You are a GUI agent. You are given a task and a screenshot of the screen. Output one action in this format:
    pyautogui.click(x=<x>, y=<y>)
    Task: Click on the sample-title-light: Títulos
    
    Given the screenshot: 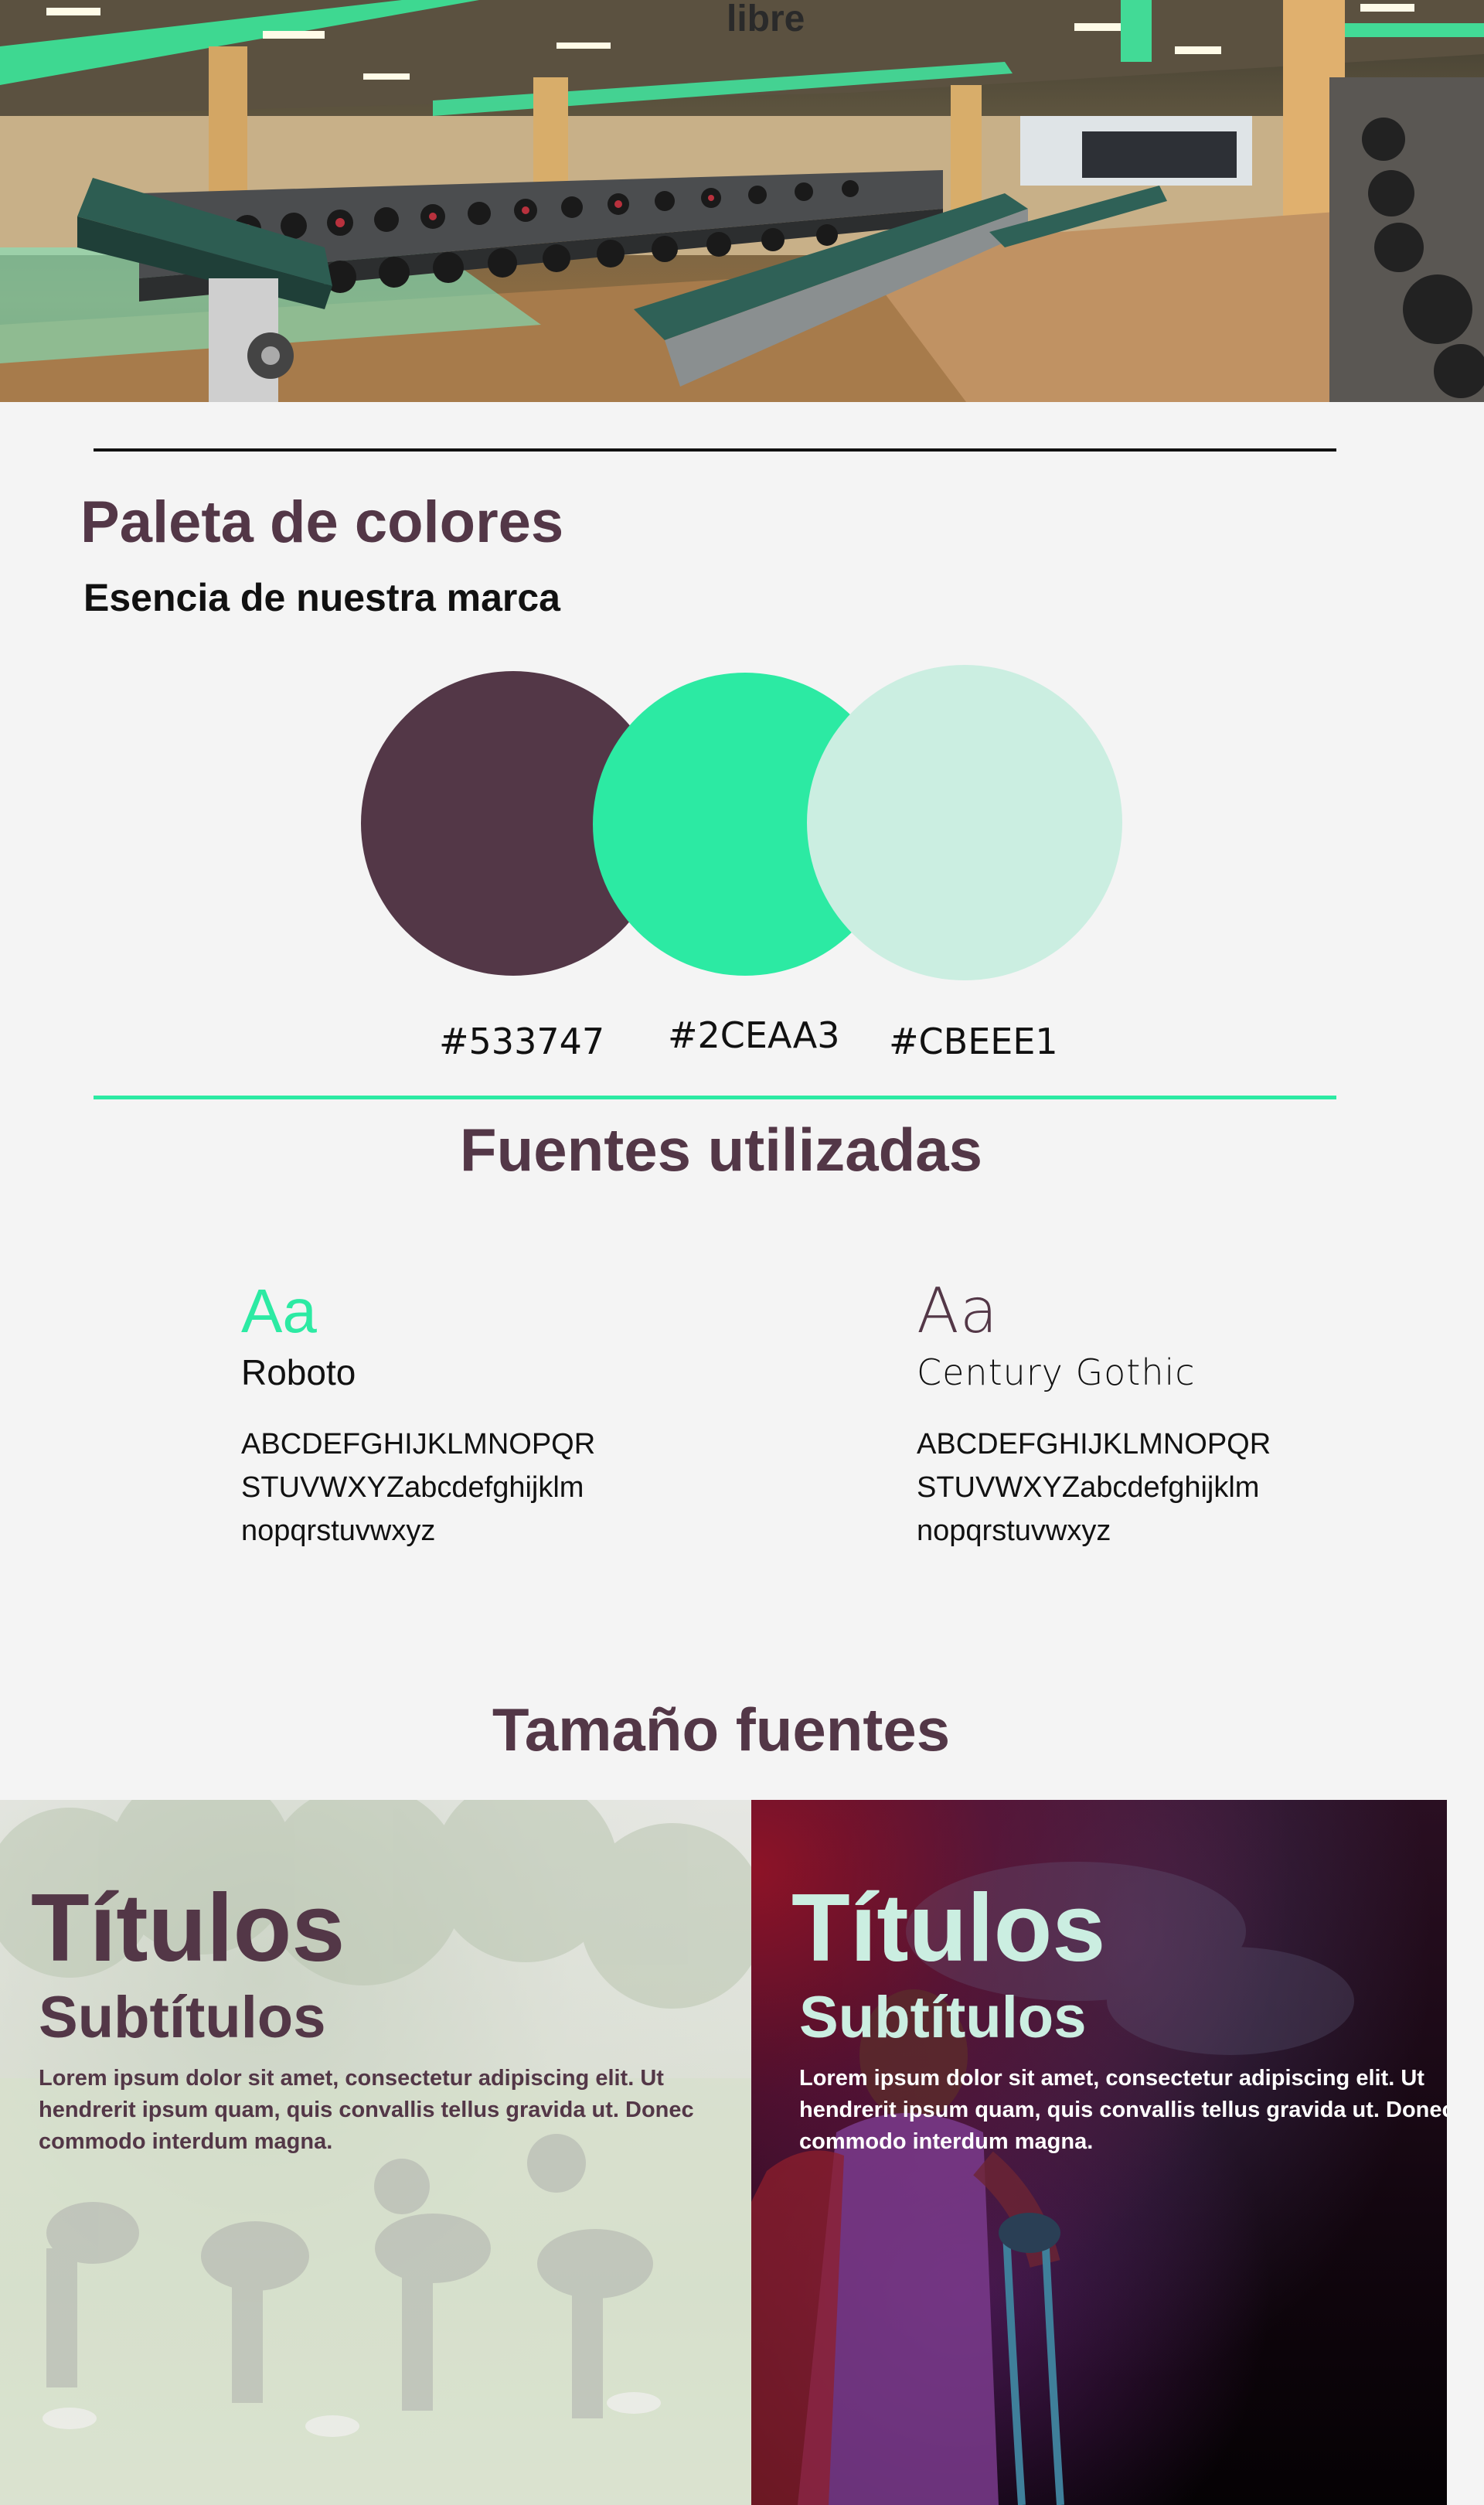 What is the action you would take?
    pyautogui.click(x=188, y=1928)
    